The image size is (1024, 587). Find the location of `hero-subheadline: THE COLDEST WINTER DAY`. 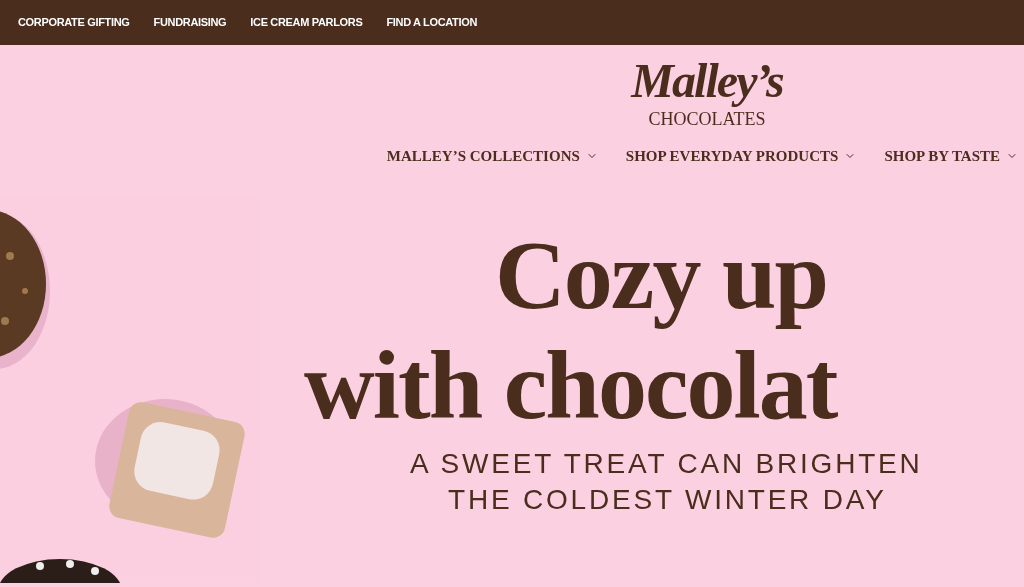

hero-subheadline: THE COLDEST WINTER DAY is located at coordinates (667, 499).